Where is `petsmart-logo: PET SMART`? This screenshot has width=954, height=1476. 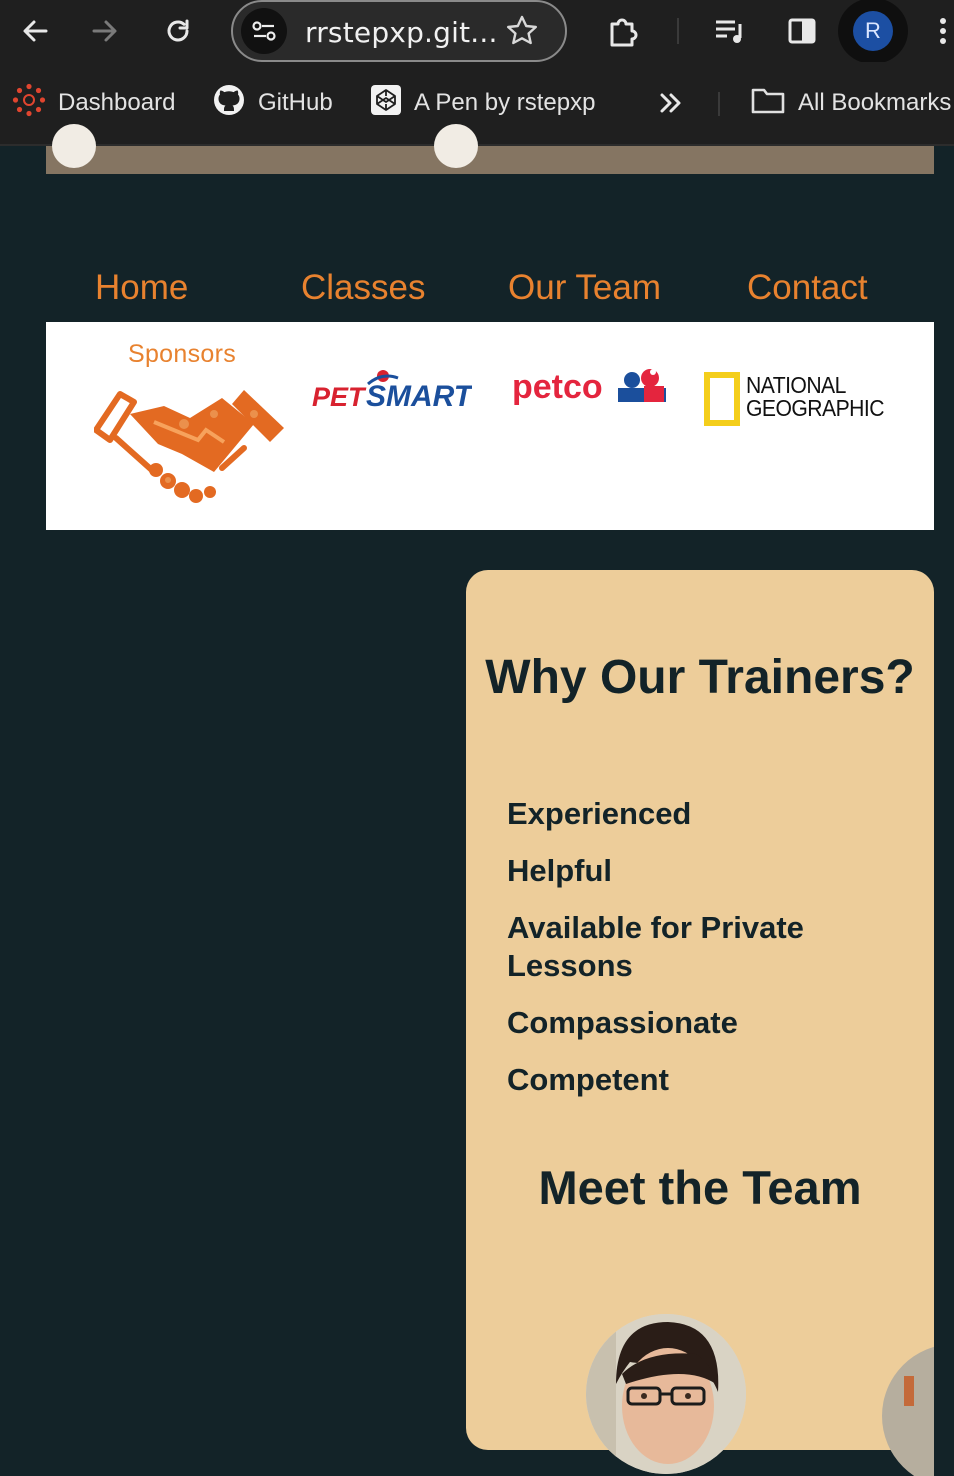
petsmart-logo: PET SMART is located at coordinates (393, 390).